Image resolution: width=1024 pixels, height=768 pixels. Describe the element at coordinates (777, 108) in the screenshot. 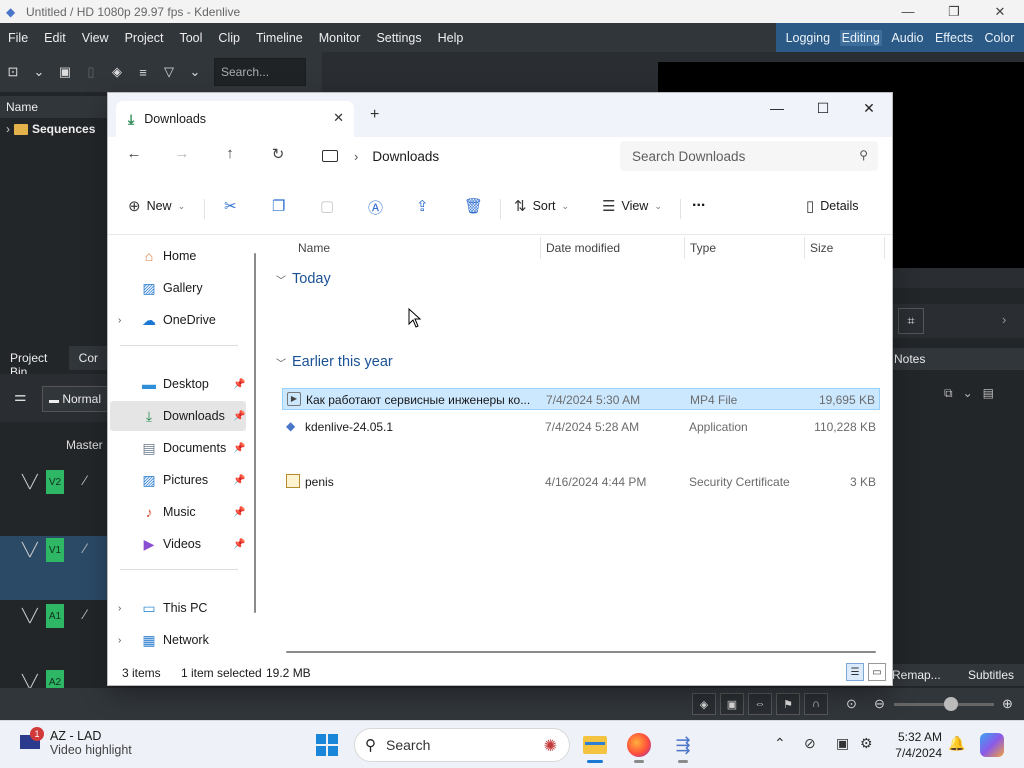

I see `minimize-icon: —` at that location.